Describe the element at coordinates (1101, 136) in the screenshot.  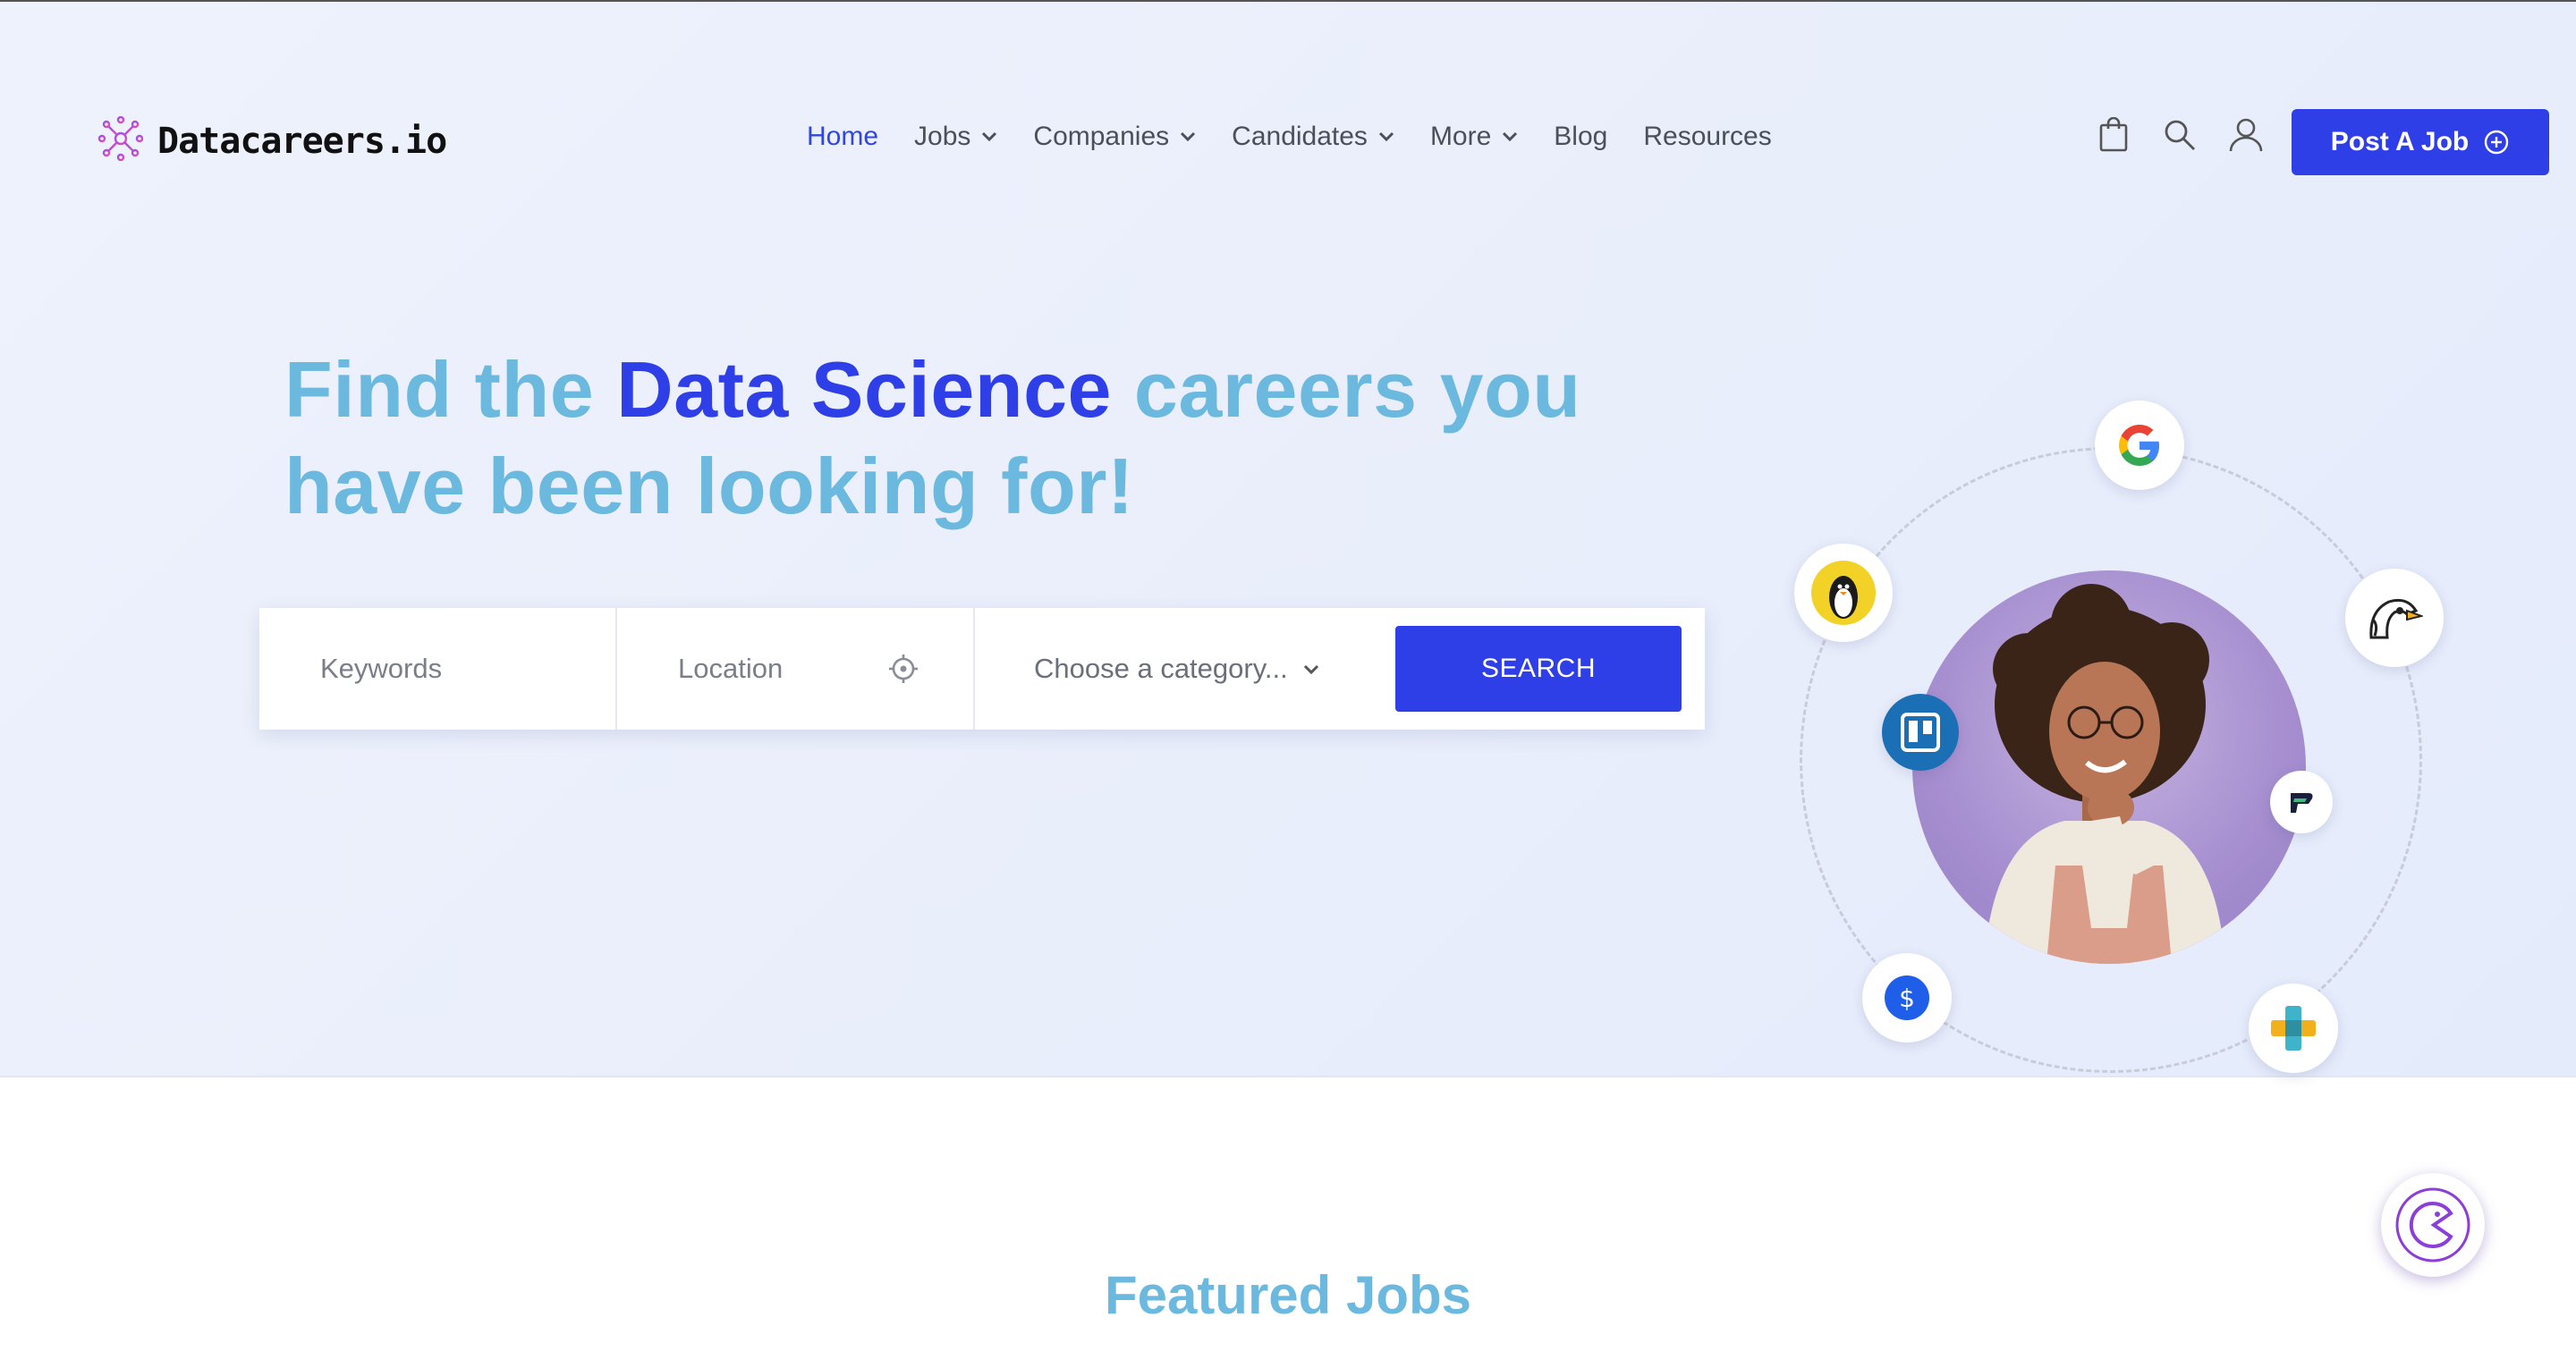
I see `nav-label: Companies` at that location.